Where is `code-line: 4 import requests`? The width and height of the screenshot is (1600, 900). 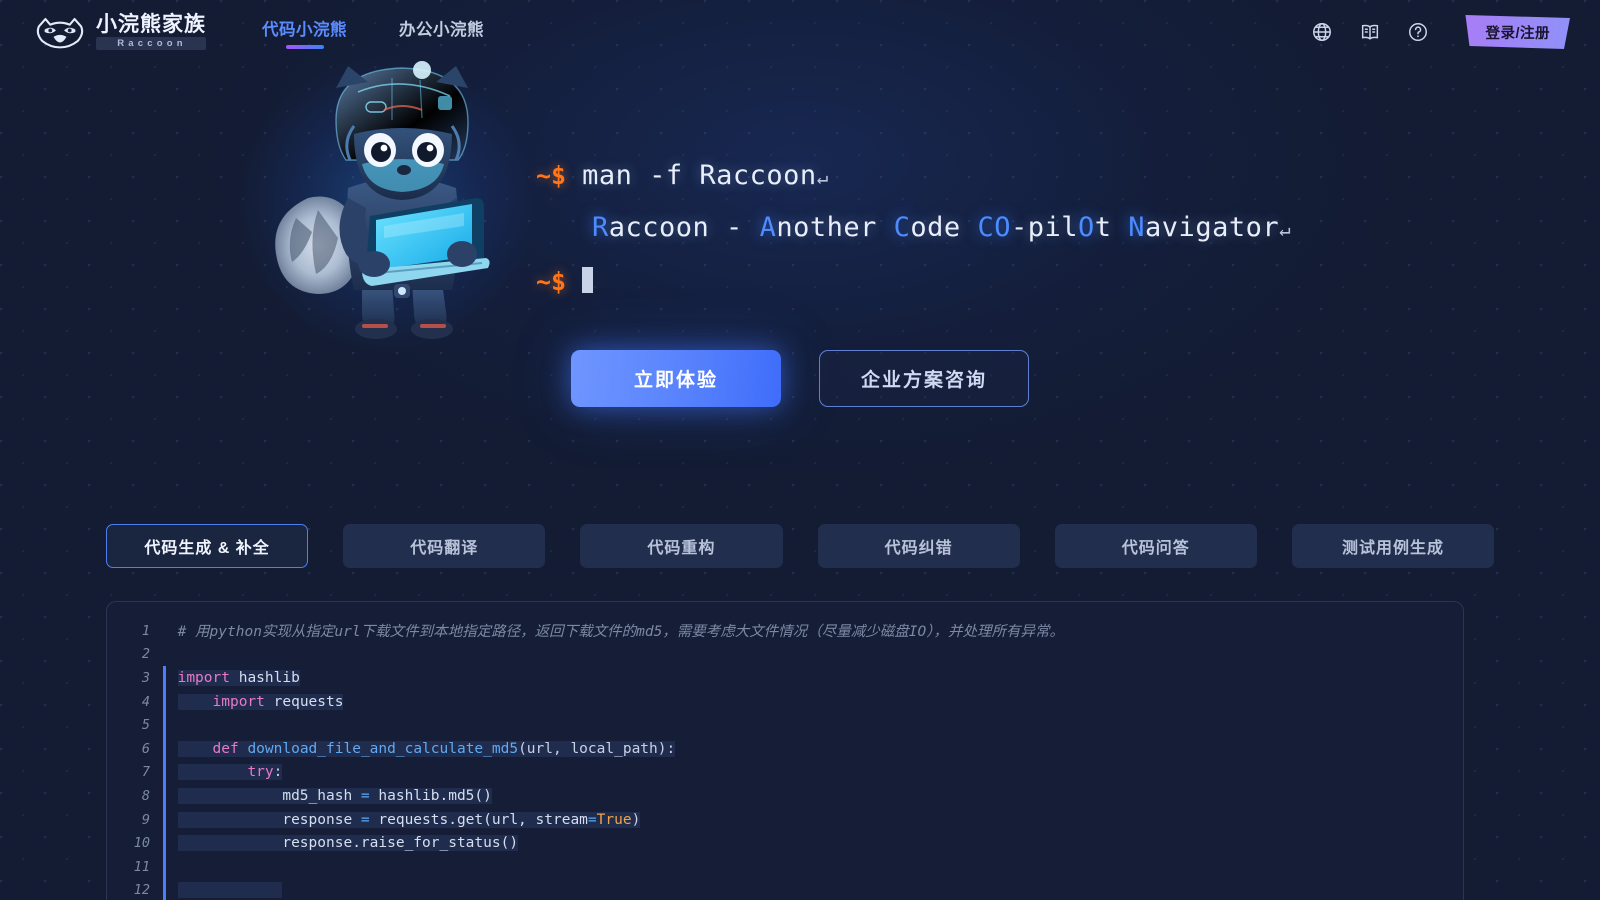
code-line: 4 import requests is located at coordinates (785, 701).